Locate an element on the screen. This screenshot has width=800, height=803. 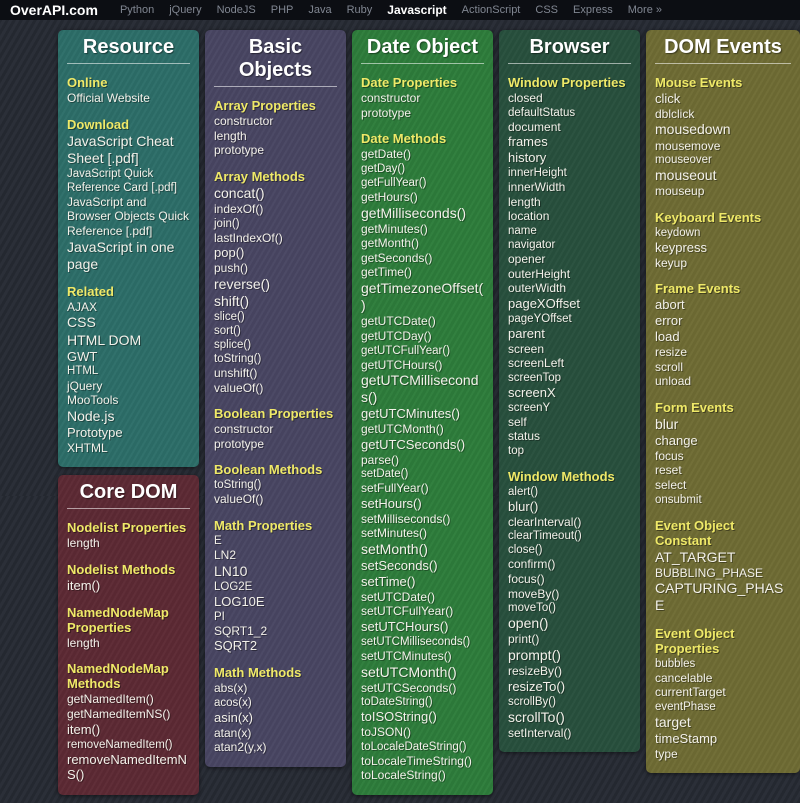
item-link: getMilliseconds() is located at coordinates (422, 213).